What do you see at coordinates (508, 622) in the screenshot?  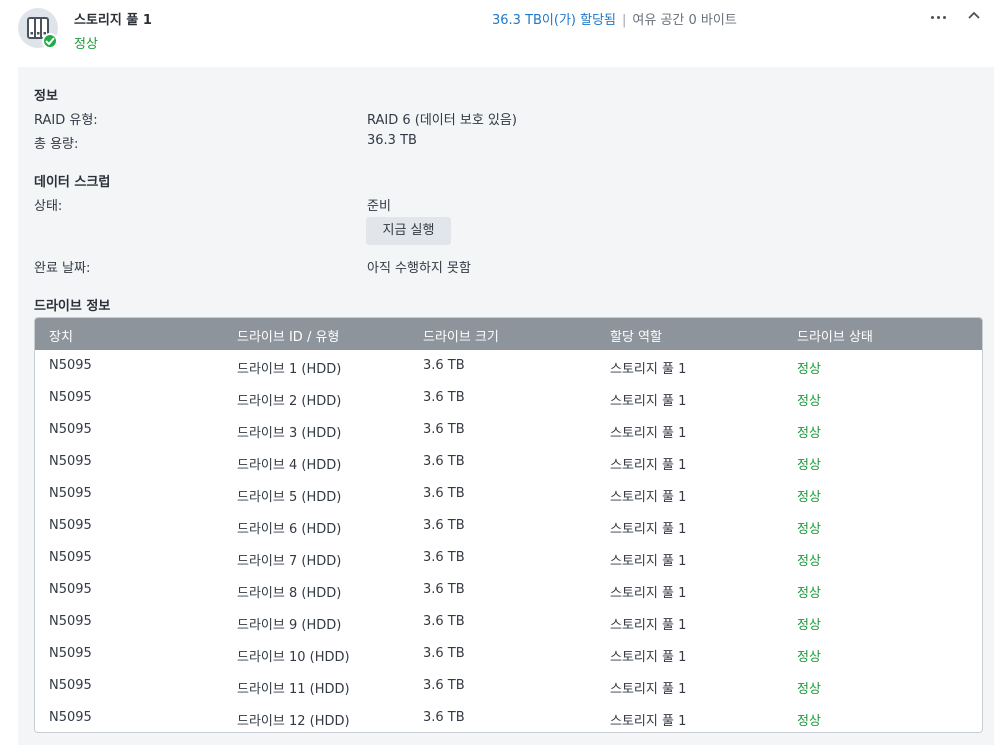 I see `table-row: N5095 드라이브 9 (HDD) 3.6 TB 스토리지 풀 1 정상` at bounding box center [508, 622].